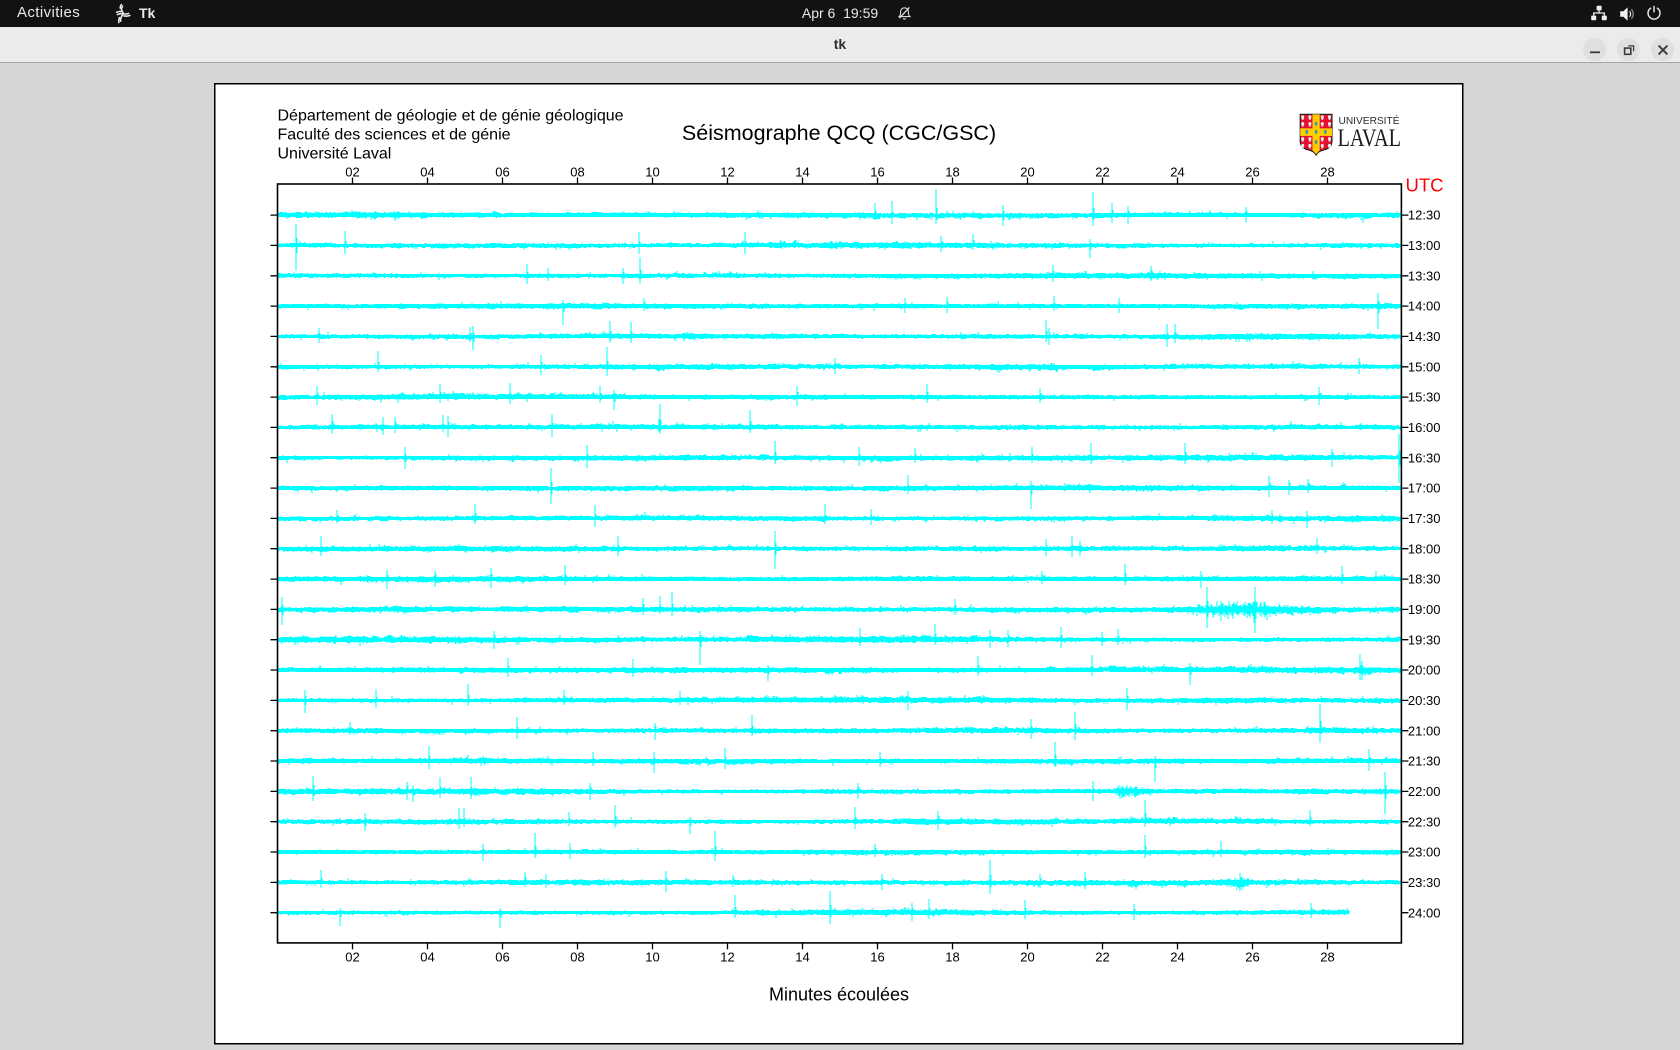  I want to click on svg-text: 20:30, so click(1424, 700).